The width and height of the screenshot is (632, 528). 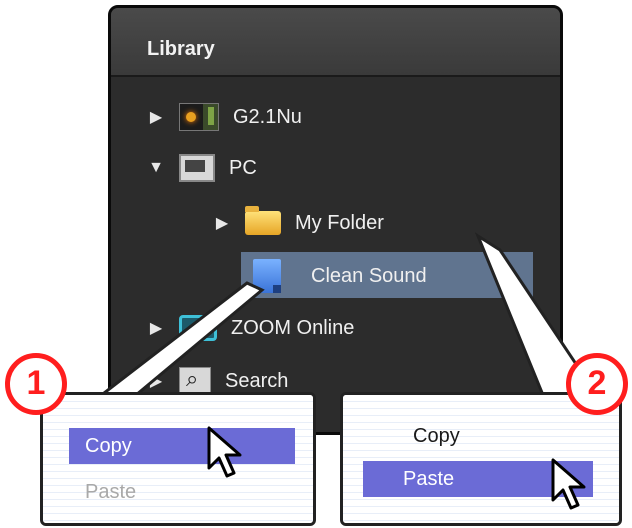 What do you see at coordinates (177, 341) in the screenshot?
I see `callout-1-pointer` at bounding box center [177, 341].